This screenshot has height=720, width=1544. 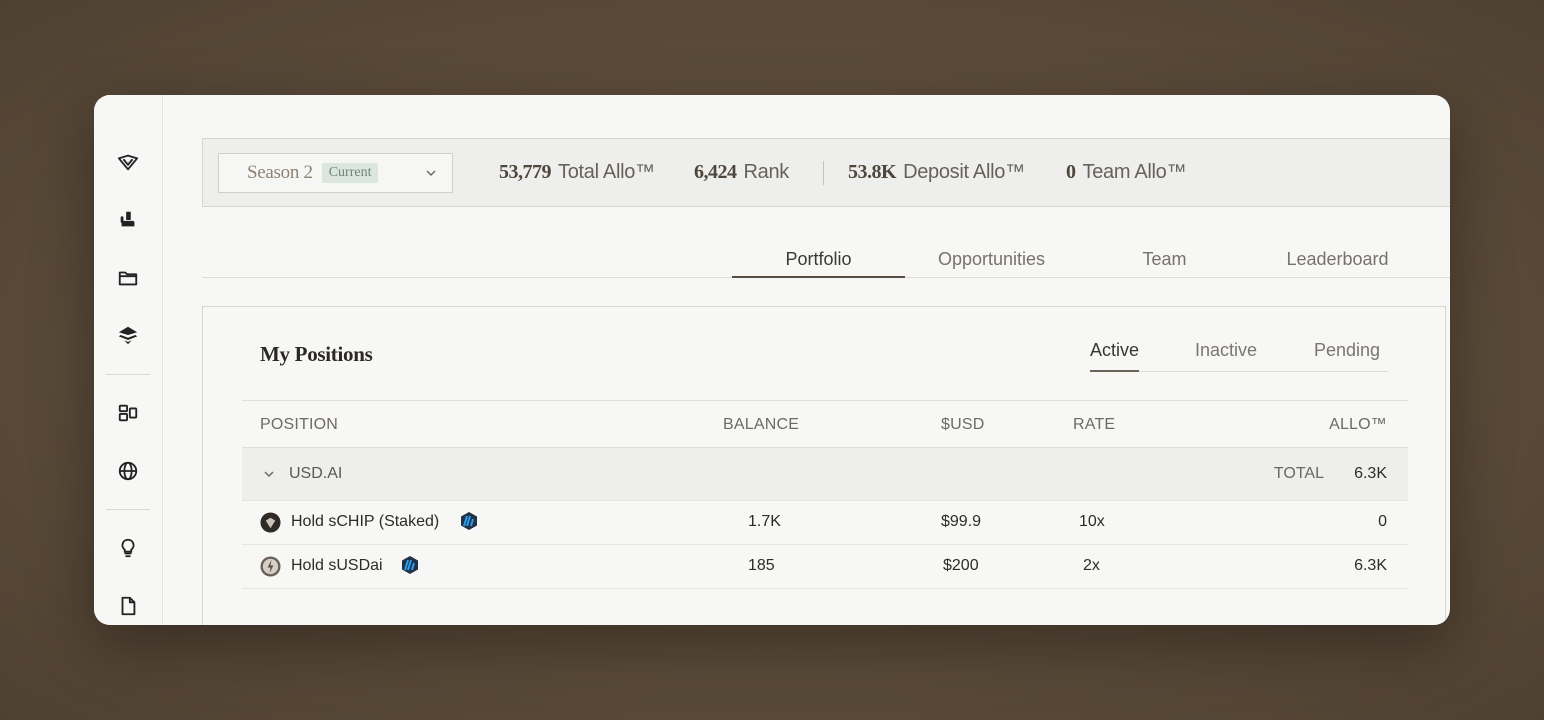 I want to click on group-row: USD.AI TOTAL 6.3K, so click(x=825, y=474).